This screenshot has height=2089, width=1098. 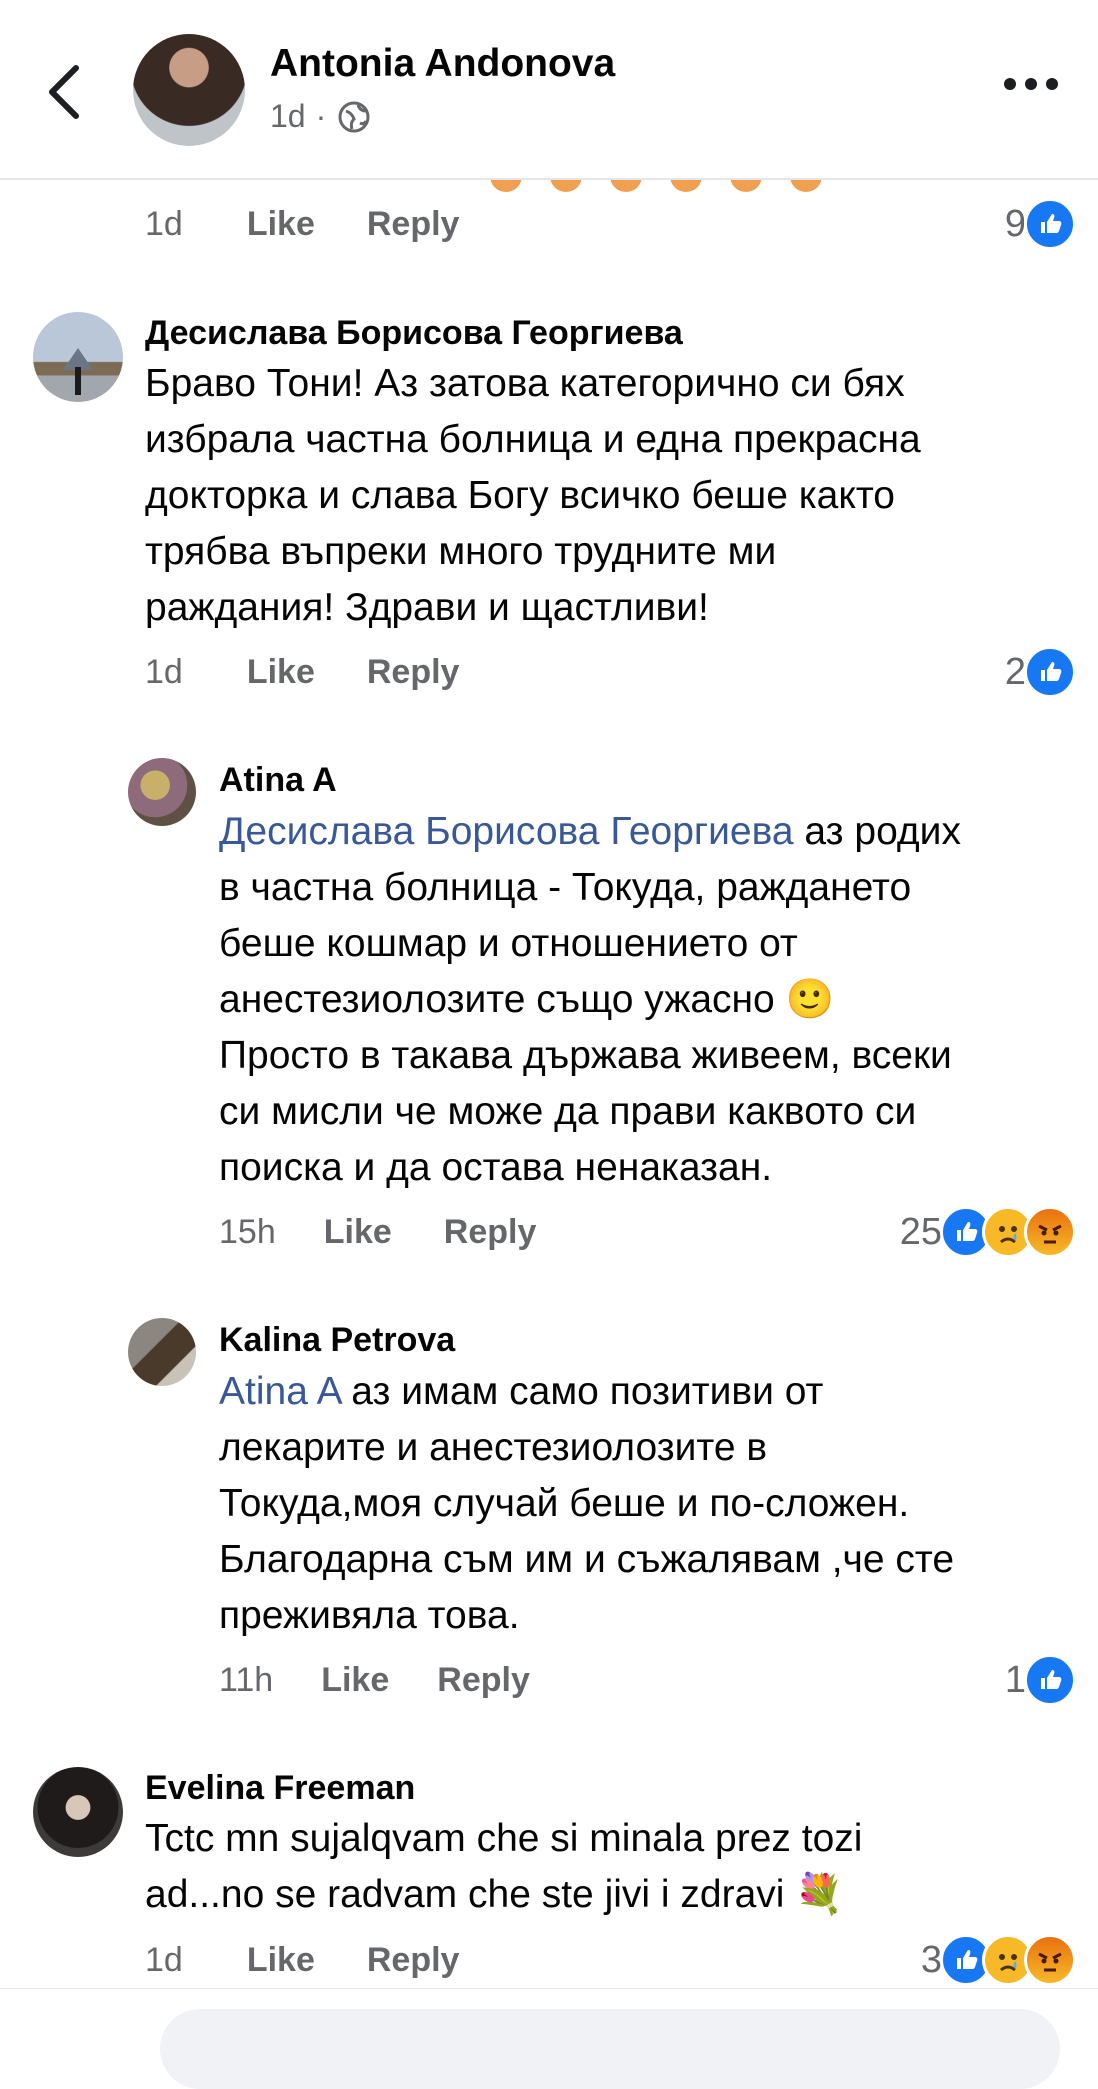 I want to click on comment-line: избрала частна болница и една прекрасна, so click(x=533, y=439).